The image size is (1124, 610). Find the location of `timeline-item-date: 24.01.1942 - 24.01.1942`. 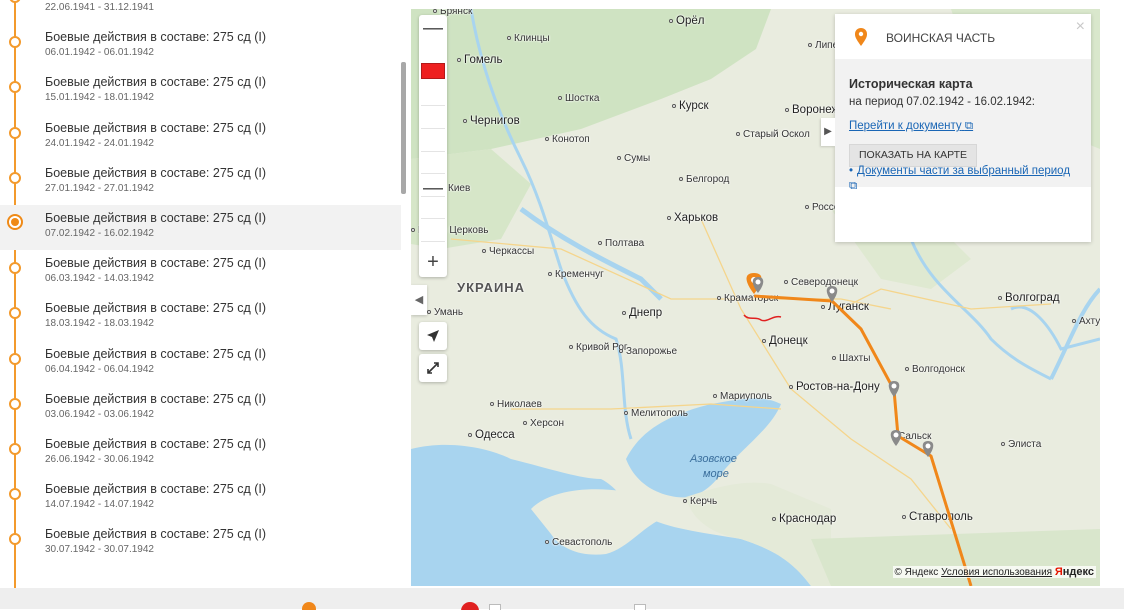

timeline-item-date: 24.01.1942 - 24.01.1942 is located at coordinates (99, 143).